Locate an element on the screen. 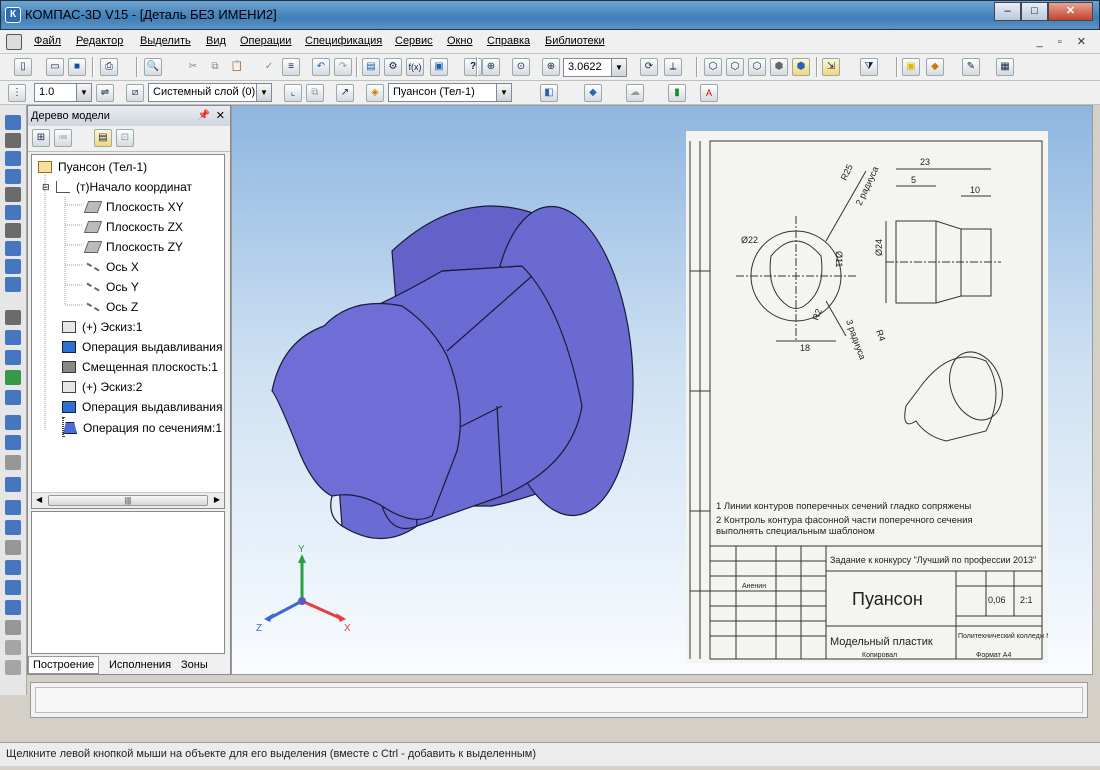  document-icon is located at coordinates (14, 42).